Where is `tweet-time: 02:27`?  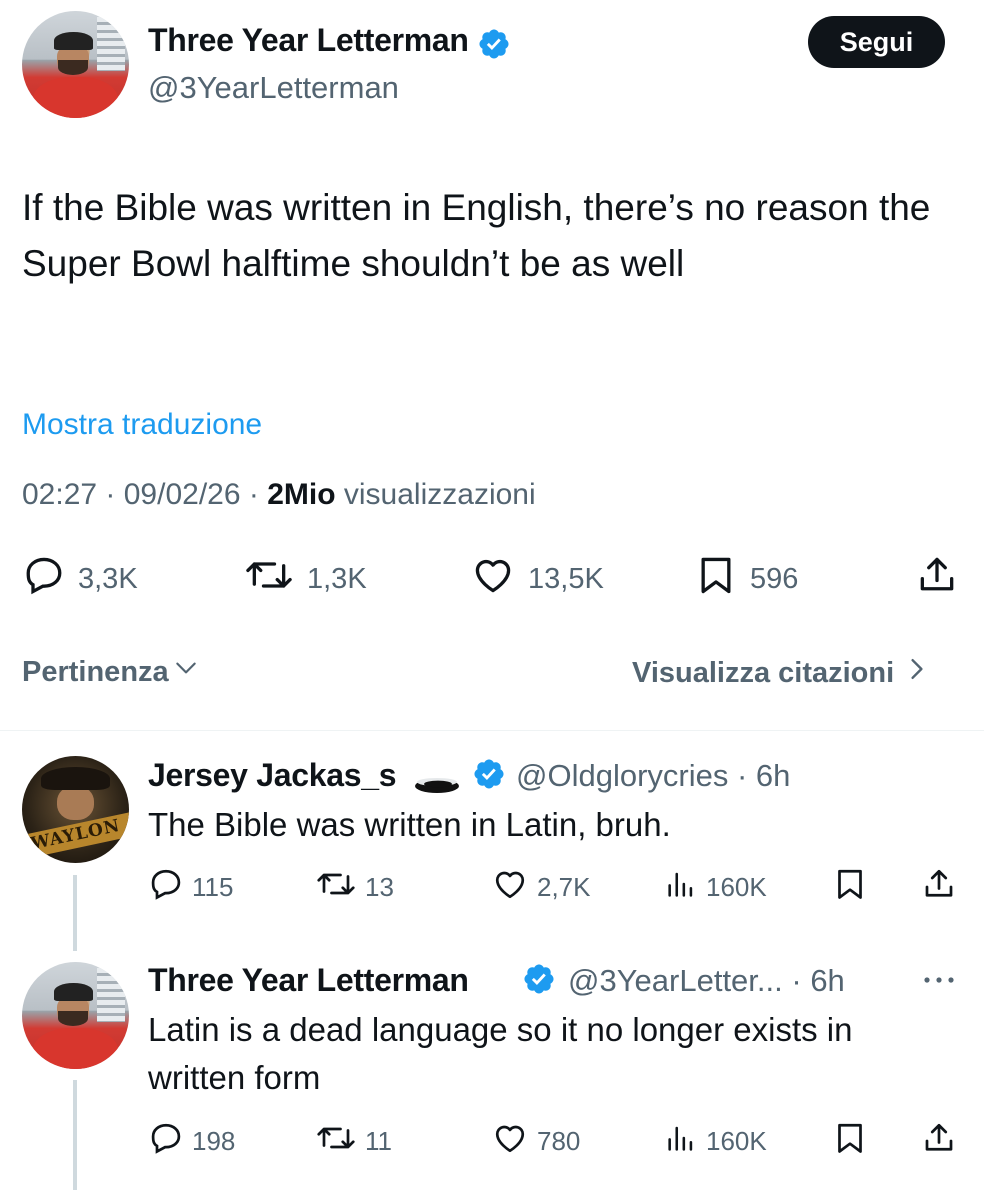
tweet-time: 02:27 is located at coordinates (59, 494).